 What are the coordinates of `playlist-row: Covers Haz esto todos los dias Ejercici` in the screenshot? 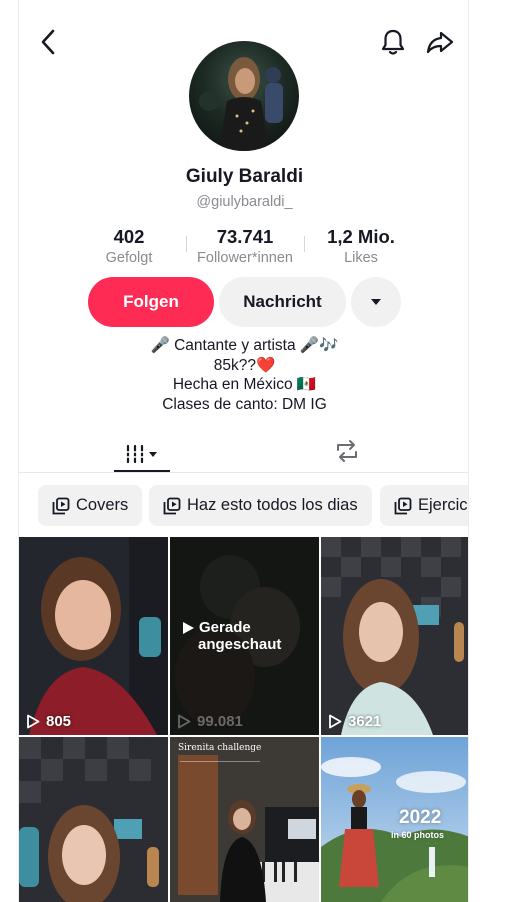 It's located at (244, 506).